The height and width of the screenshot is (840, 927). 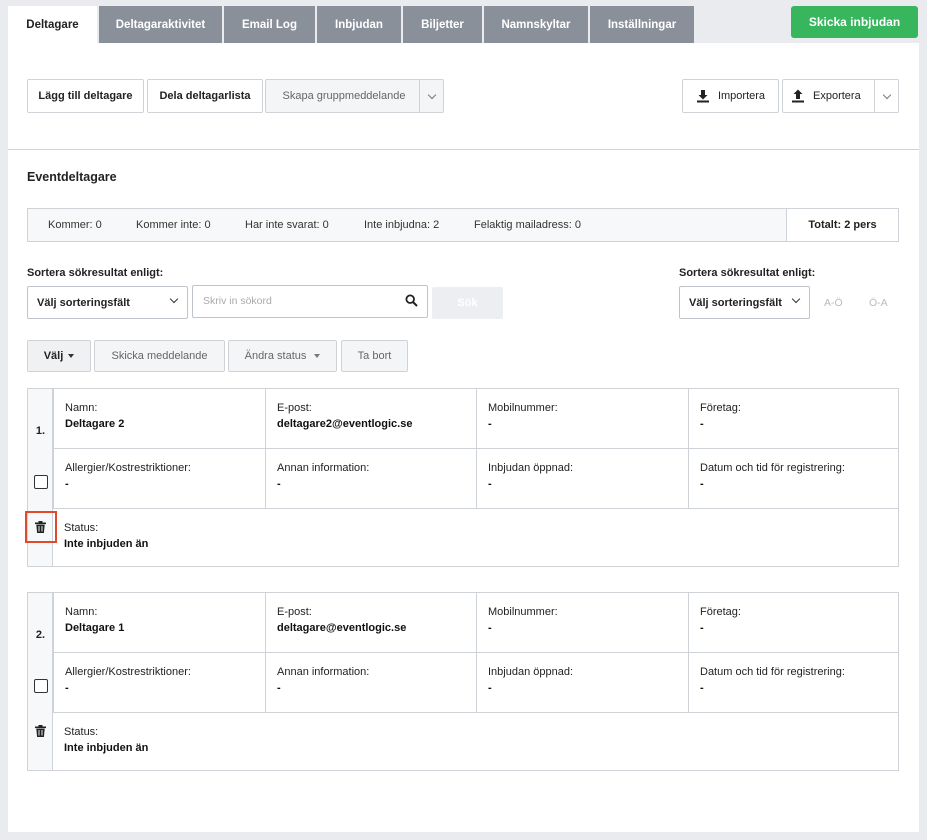 What do you see at coordinates (282, 356) in the screenshot?
I see `change-status-button: Ändra status` at bounding box center [282, 356].